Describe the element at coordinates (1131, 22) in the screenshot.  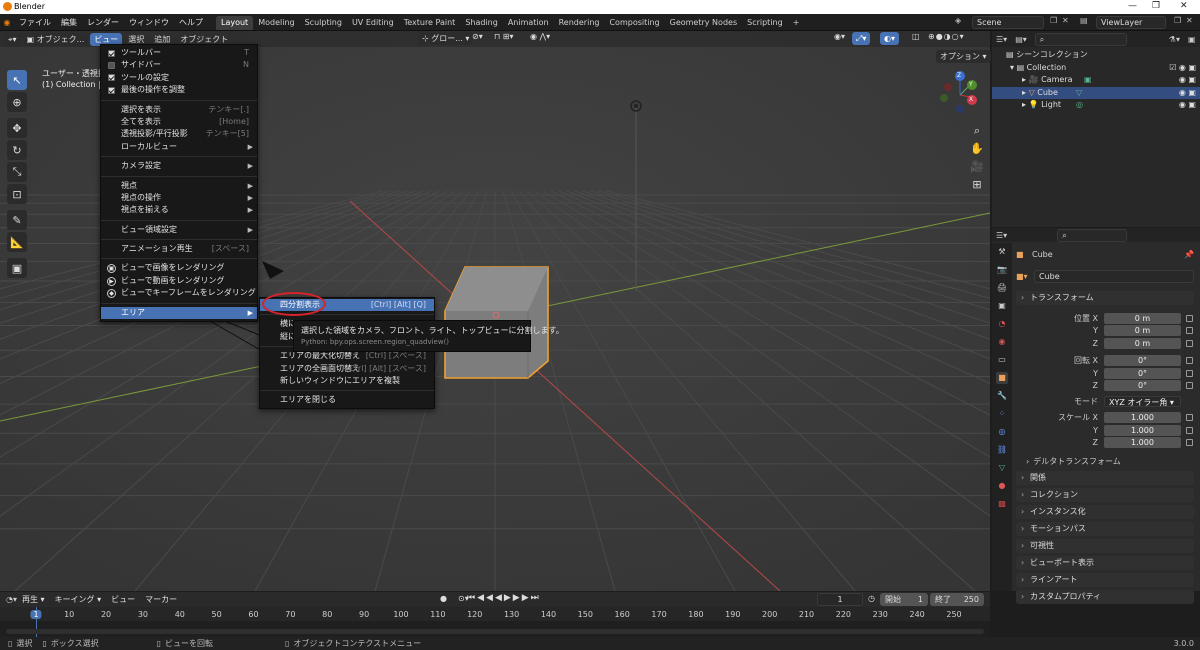
I see `view-layer-selector: ViewLayer` at that location.